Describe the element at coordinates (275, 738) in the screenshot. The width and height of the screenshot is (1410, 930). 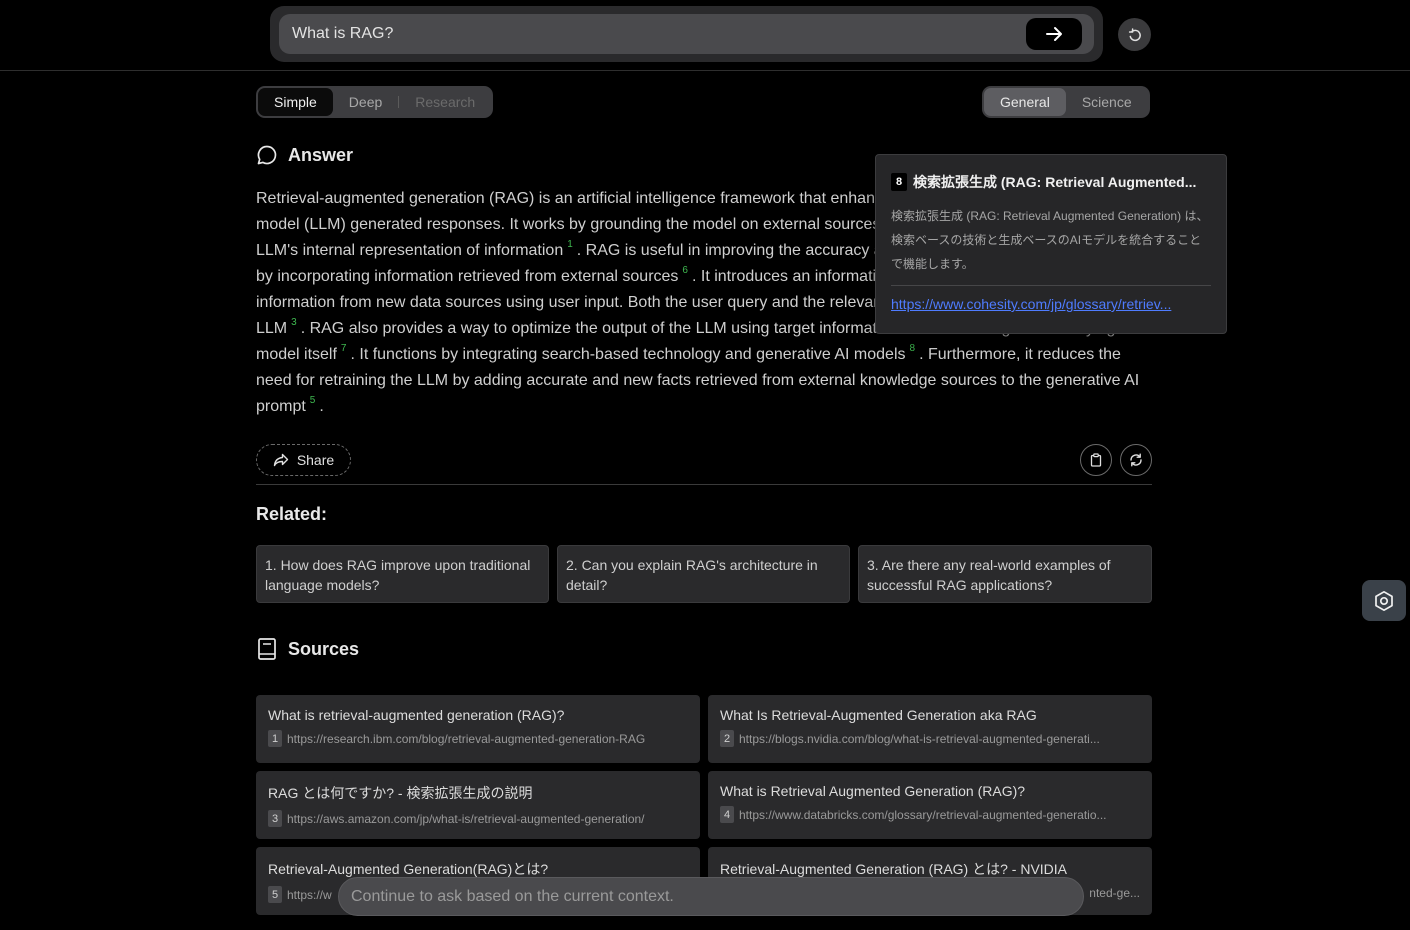
I see `source-number: 1` at that location.